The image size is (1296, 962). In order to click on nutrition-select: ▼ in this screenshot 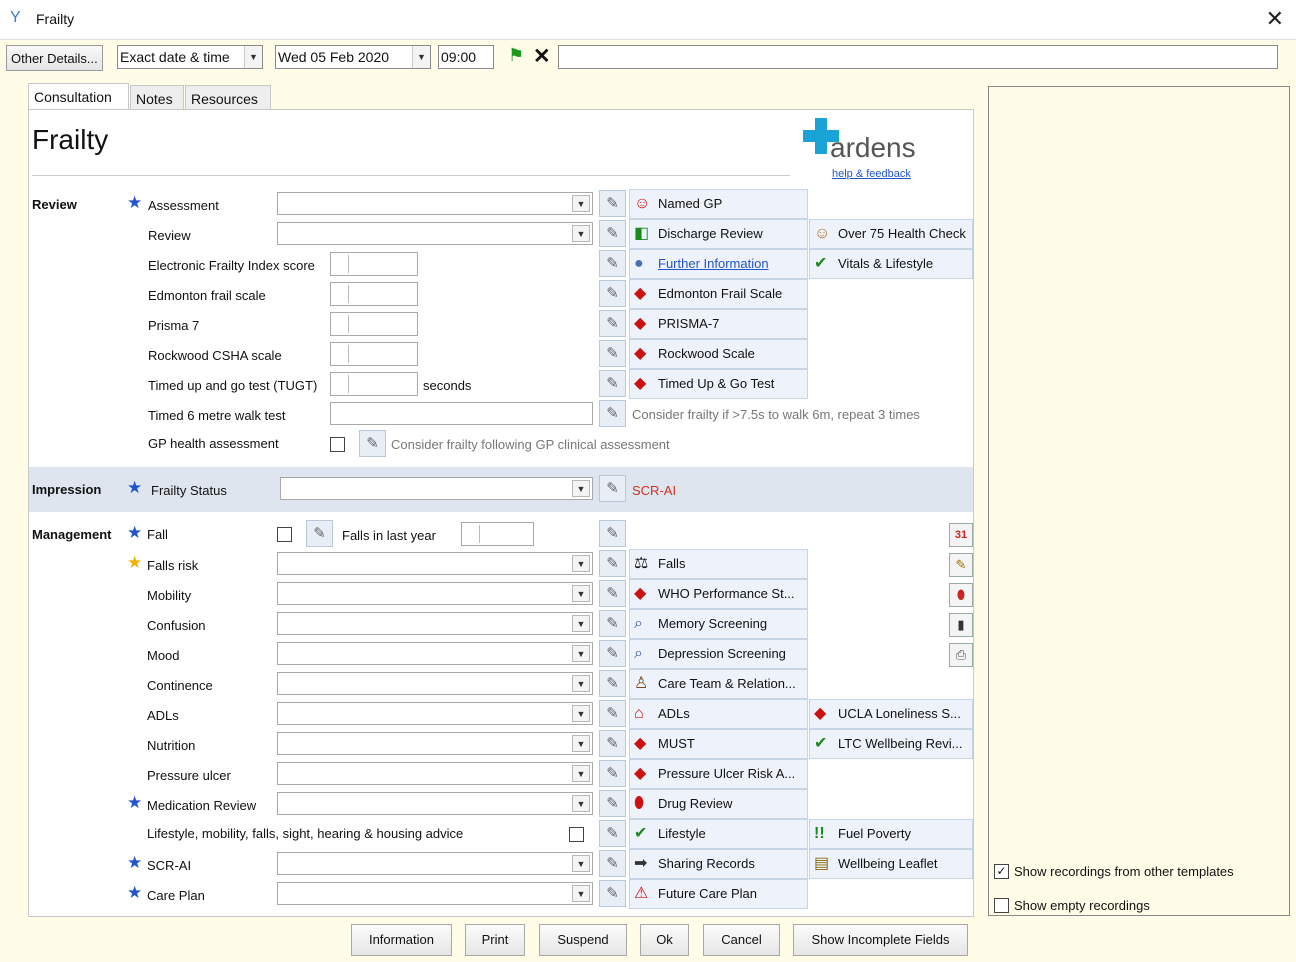, I will do `click(435, 743)`.